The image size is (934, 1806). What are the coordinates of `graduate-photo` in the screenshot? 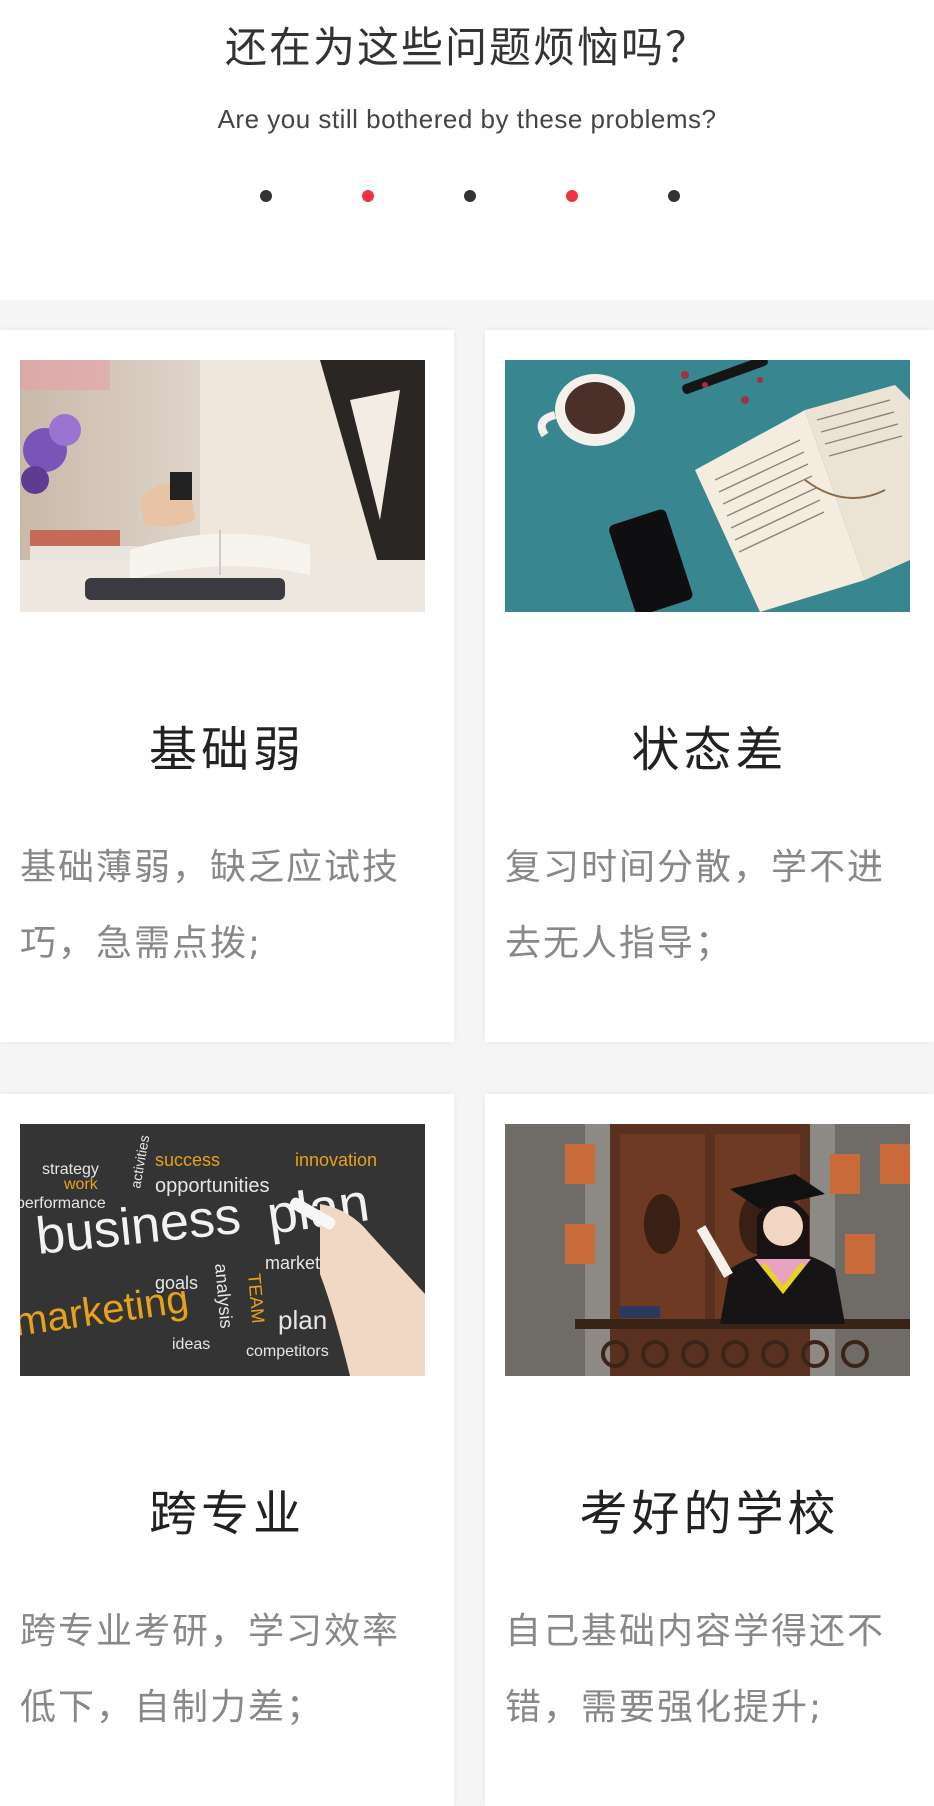 It's located at (707, 1250).